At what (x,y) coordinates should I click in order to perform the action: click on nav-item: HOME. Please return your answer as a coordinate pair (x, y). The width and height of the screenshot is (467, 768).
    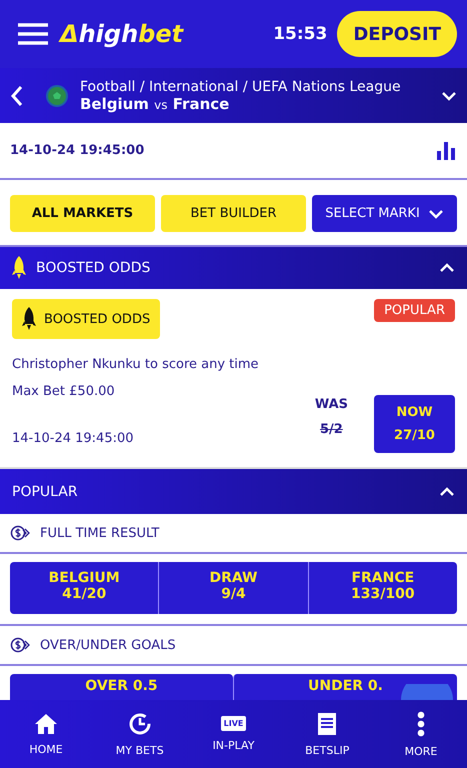
    Looking at the image, I should click on (46, 734).